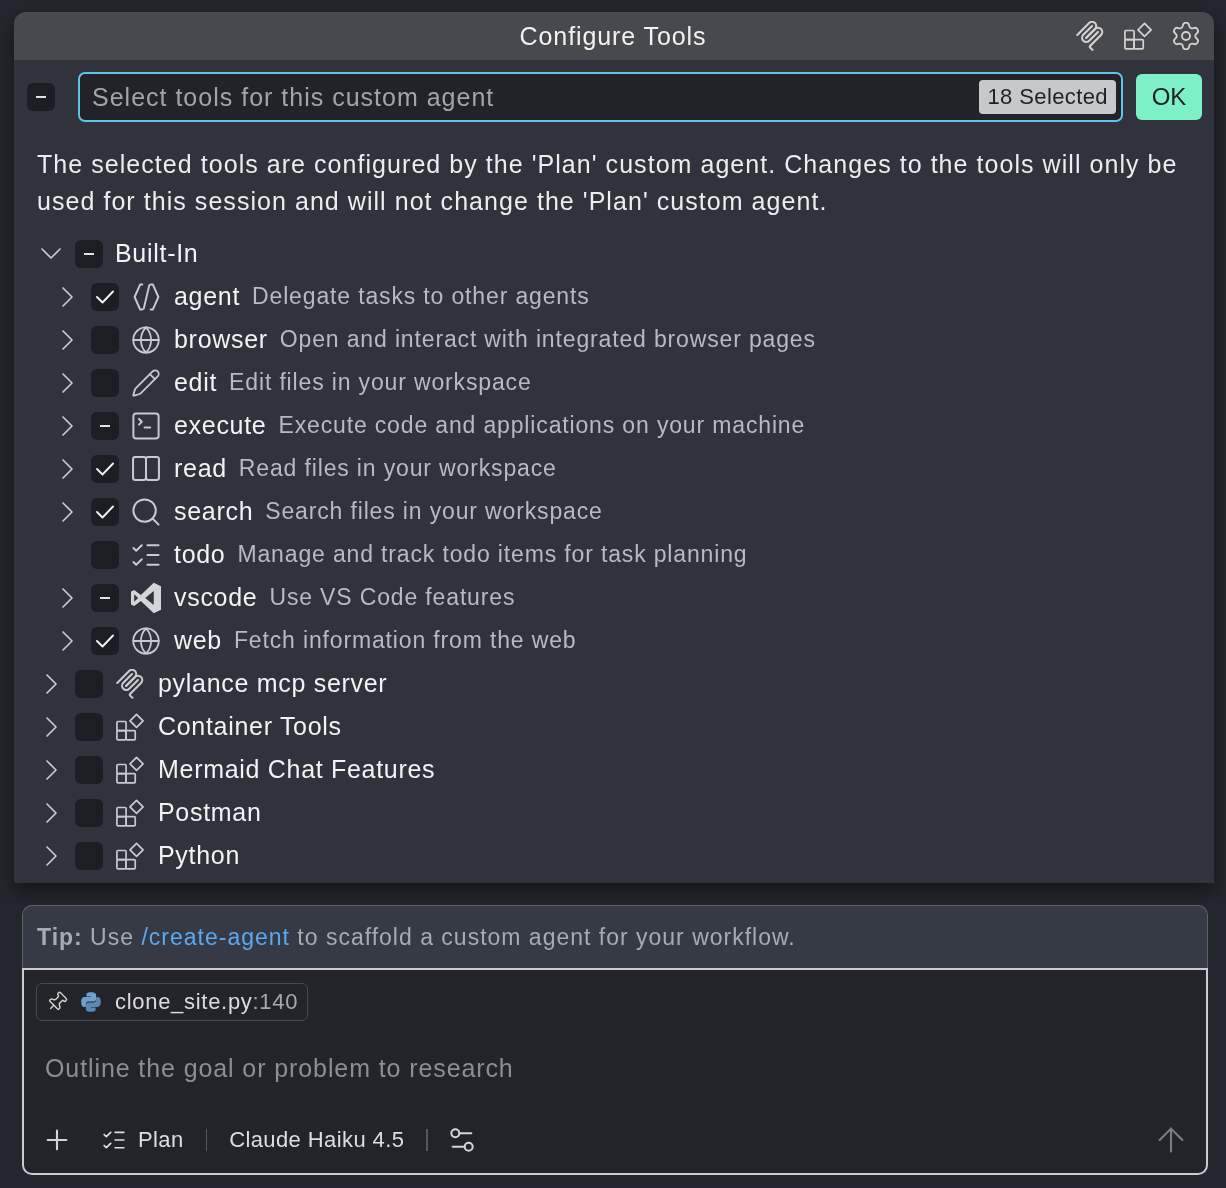  I want to click on tool-description: Search files in your workspace, so click(434, 511).